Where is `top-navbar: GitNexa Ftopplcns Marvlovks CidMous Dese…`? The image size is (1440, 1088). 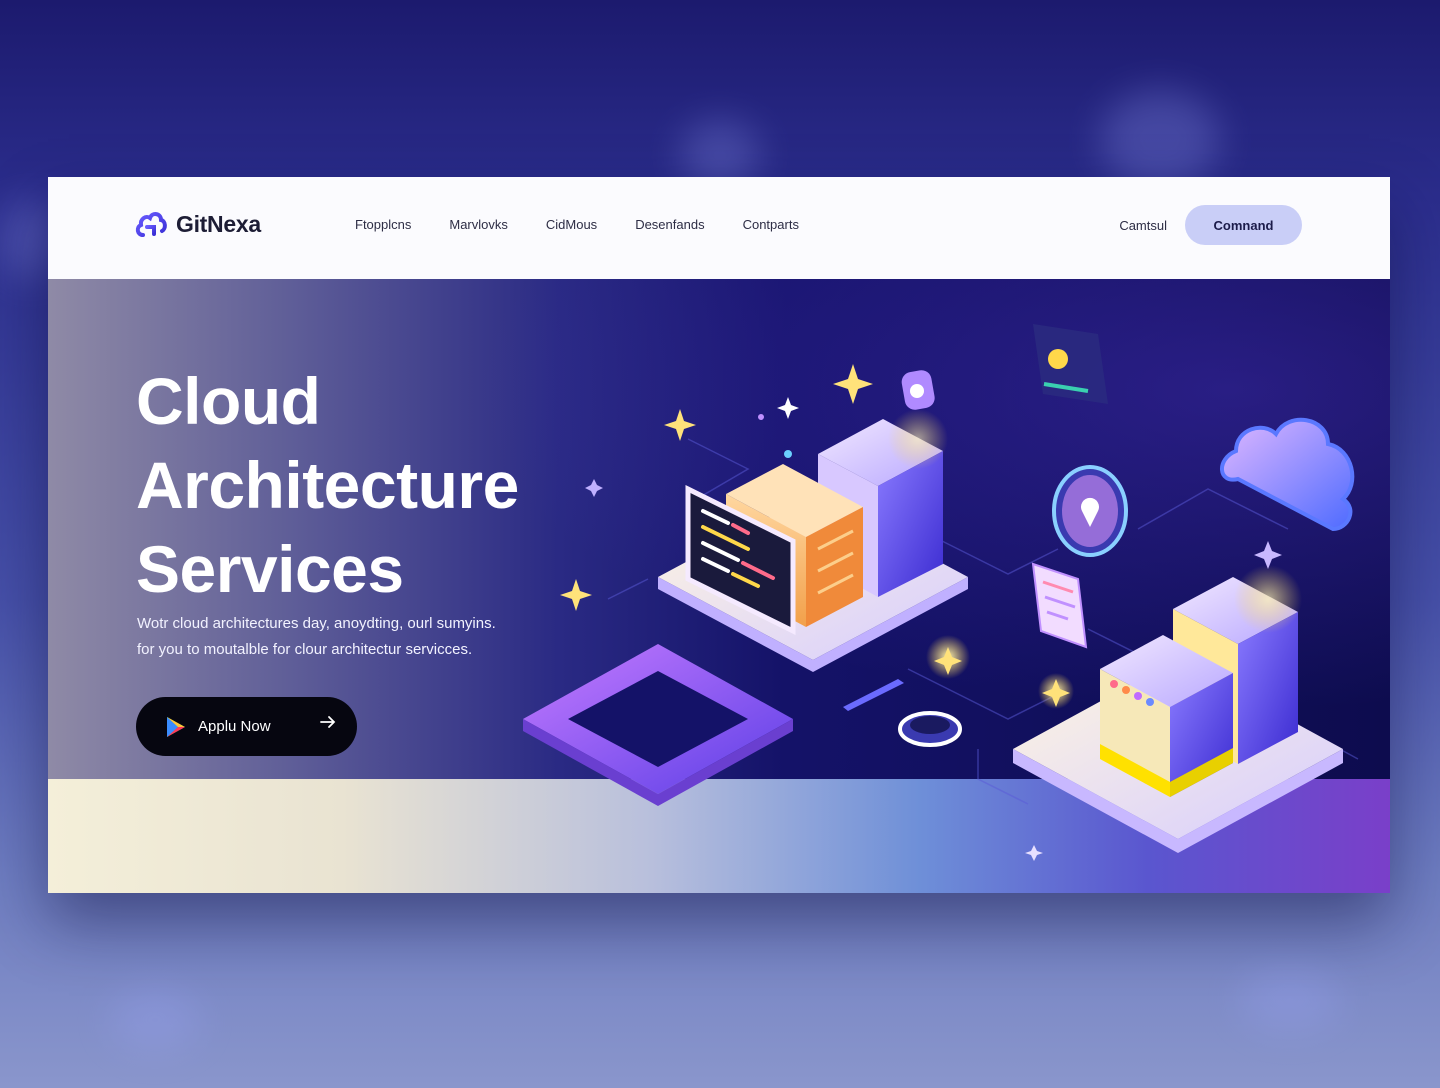
top-navbar: GitNexa Ftopplcns Marvlovks CidMous Dese… is located at coordinates (719, 228).